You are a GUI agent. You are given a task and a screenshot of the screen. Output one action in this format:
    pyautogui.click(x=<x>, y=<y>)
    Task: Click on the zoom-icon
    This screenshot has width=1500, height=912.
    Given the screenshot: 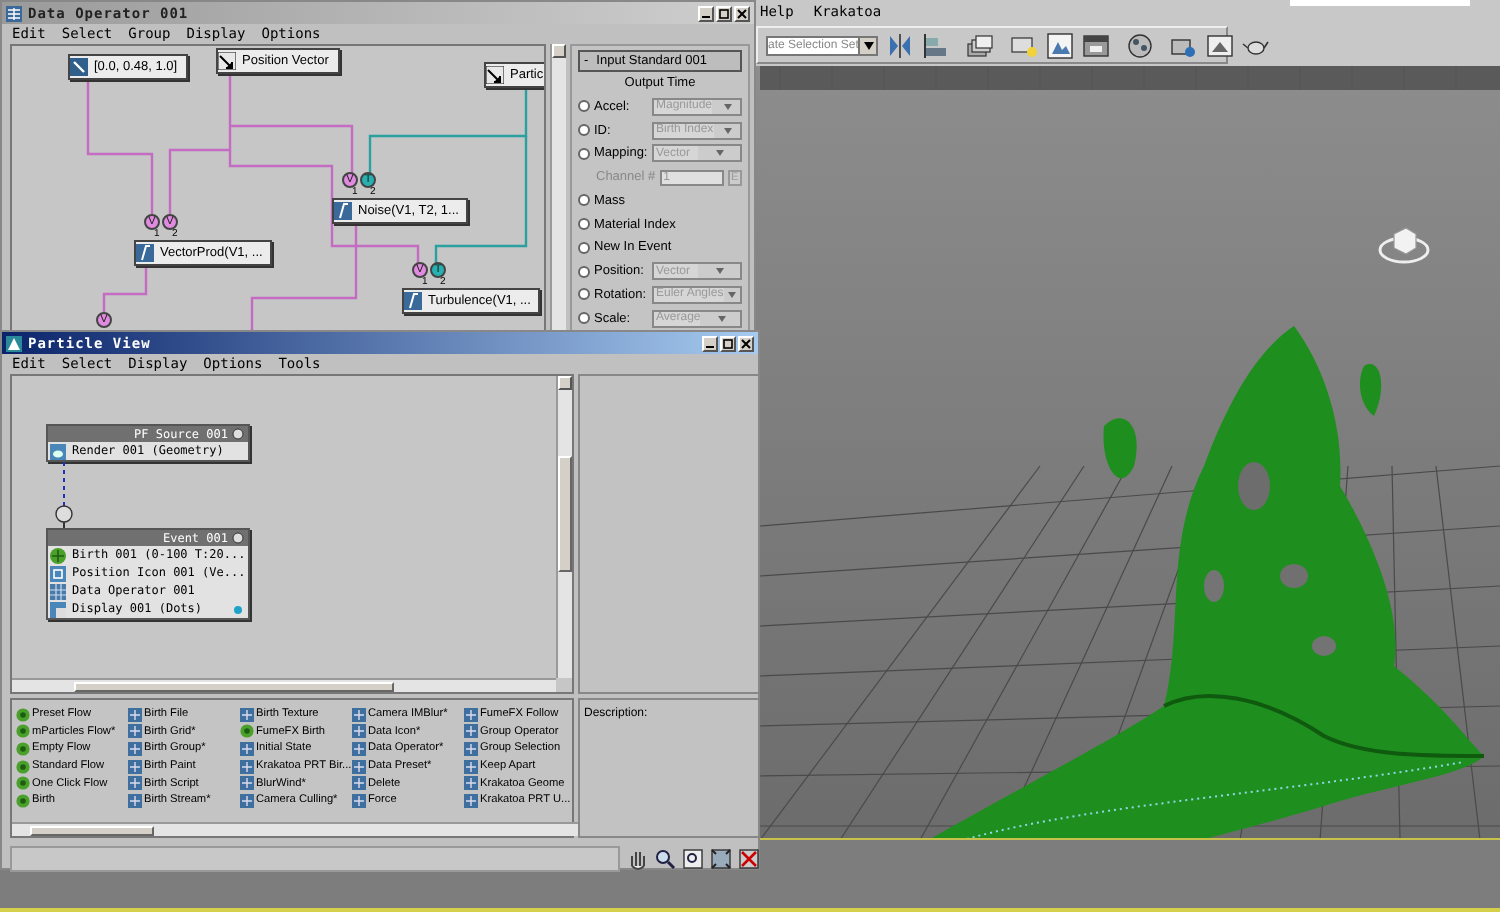 What is the action you would take?
    pyautogui.click(x=665, y=858)
    